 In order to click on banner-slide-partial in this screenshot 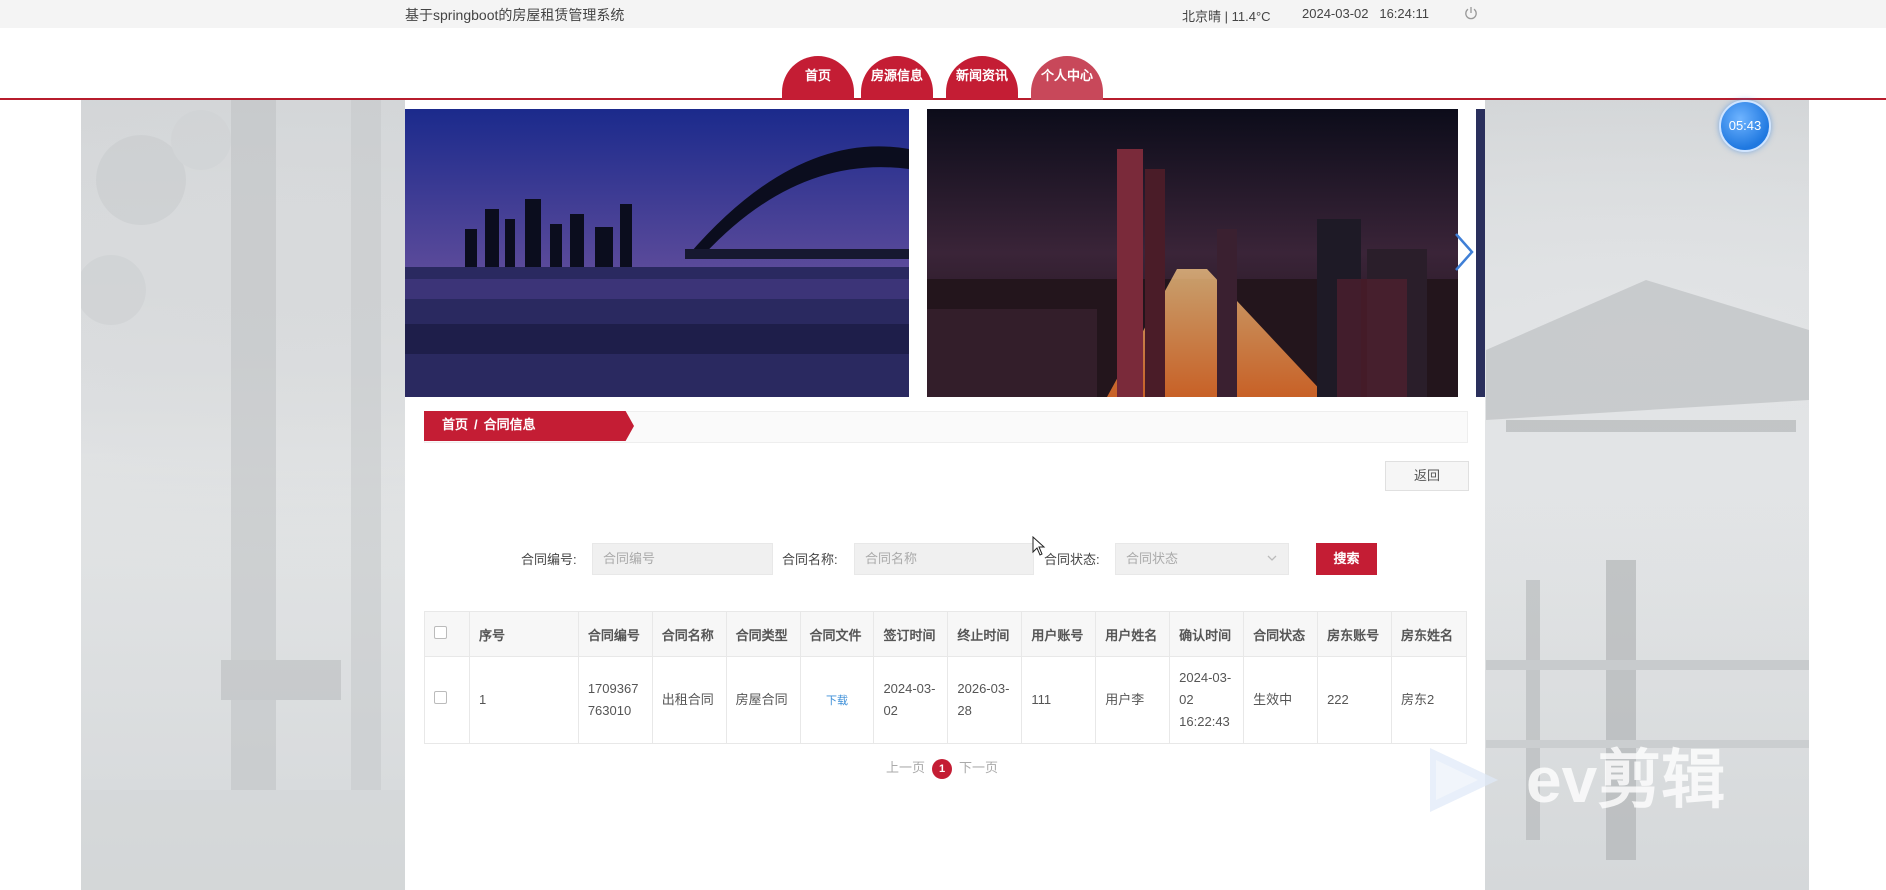, I will do `click(1480, 253)`.